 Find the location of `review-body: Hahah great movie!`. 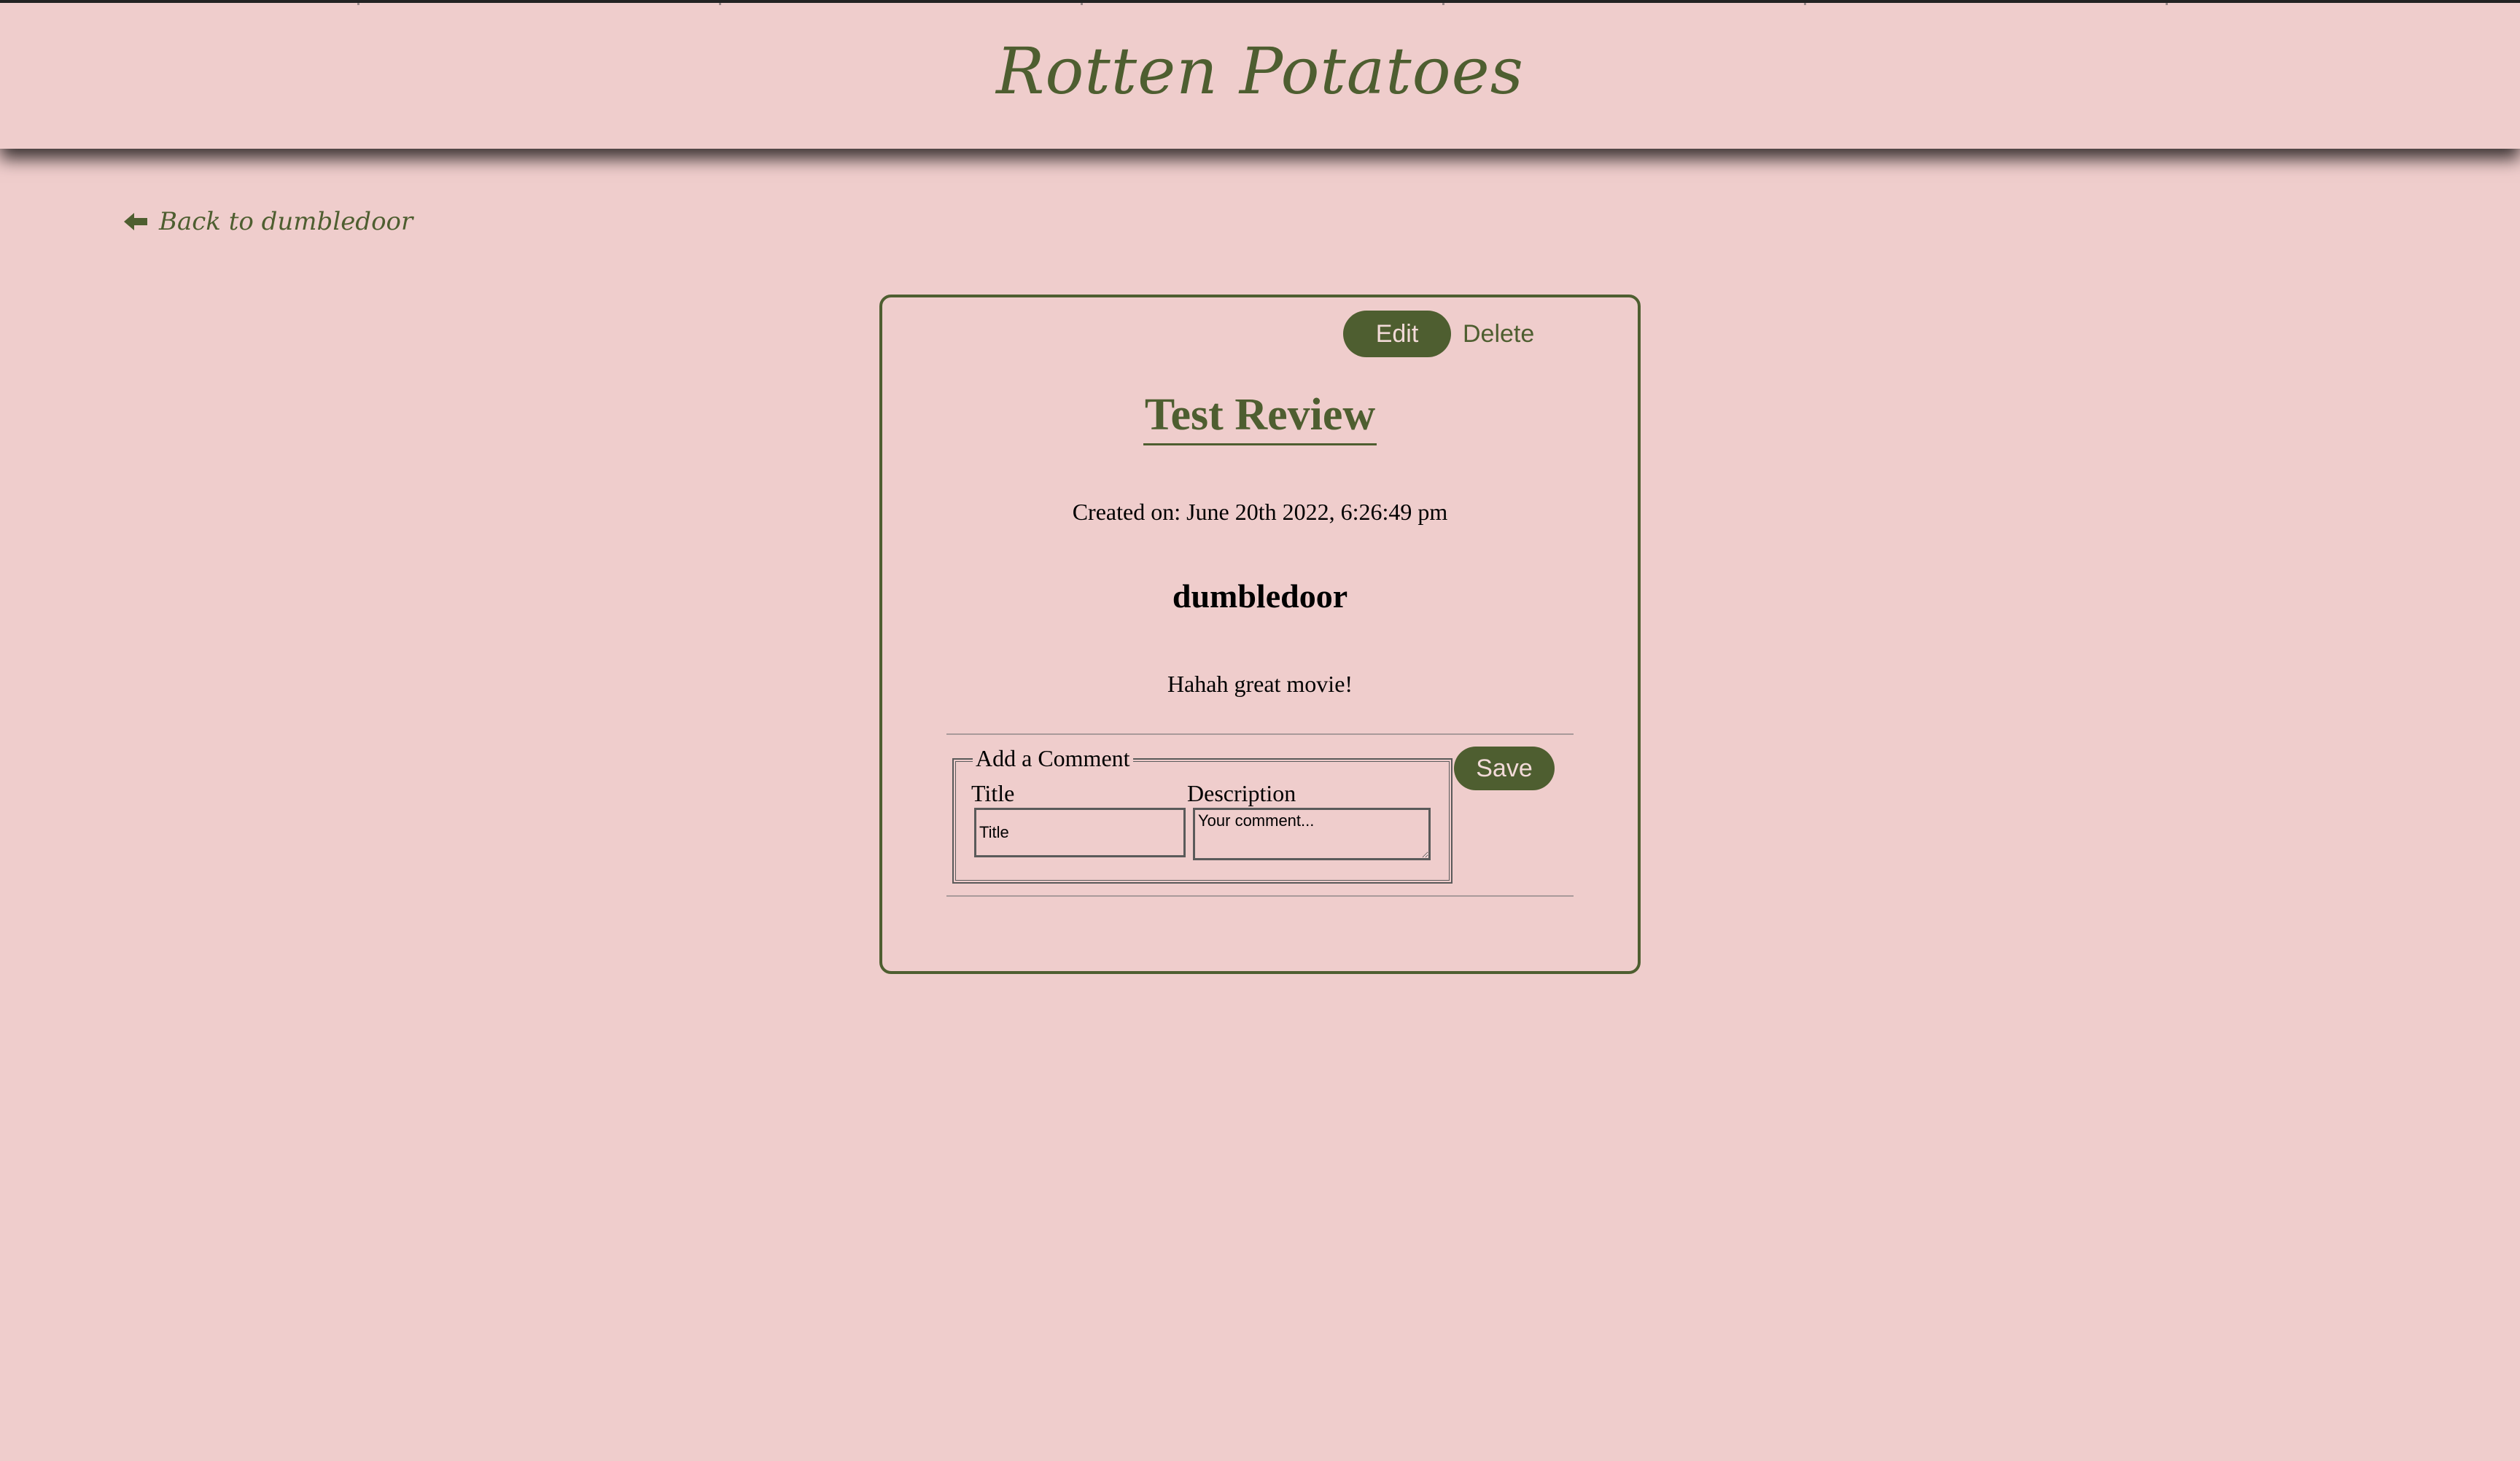

review-body: Hahah great movie! is located at coordinates (1260, 684).